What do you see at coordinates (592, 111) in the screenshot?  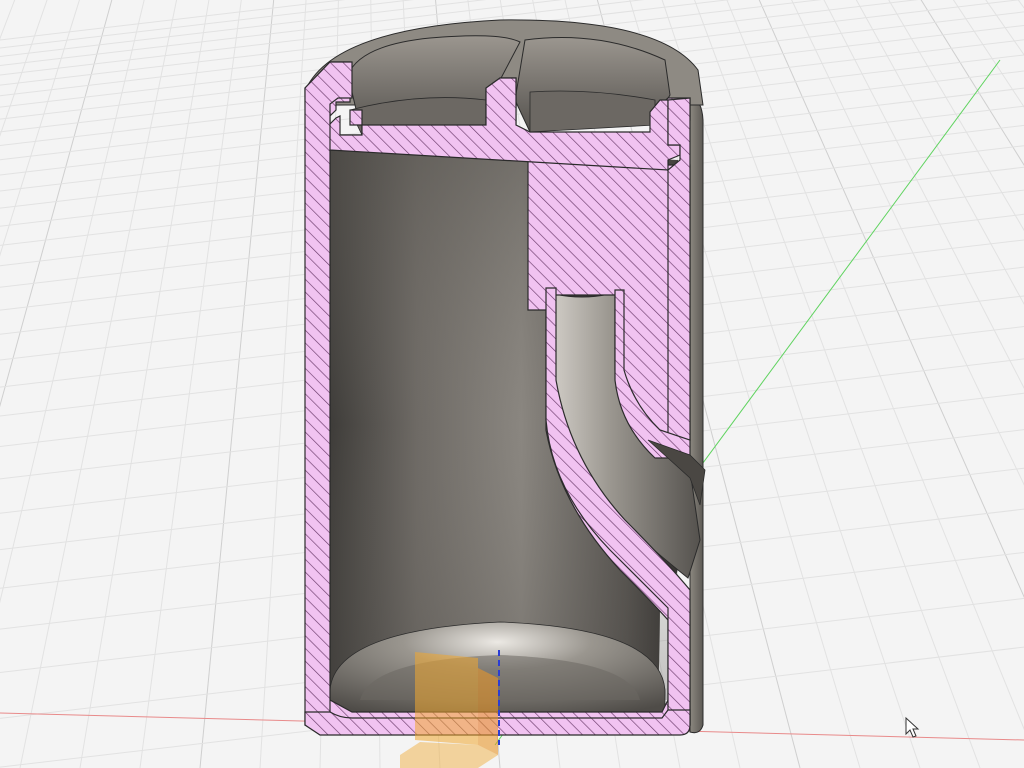 I see `right-pocket-floor` at bounding box center [592, 111].